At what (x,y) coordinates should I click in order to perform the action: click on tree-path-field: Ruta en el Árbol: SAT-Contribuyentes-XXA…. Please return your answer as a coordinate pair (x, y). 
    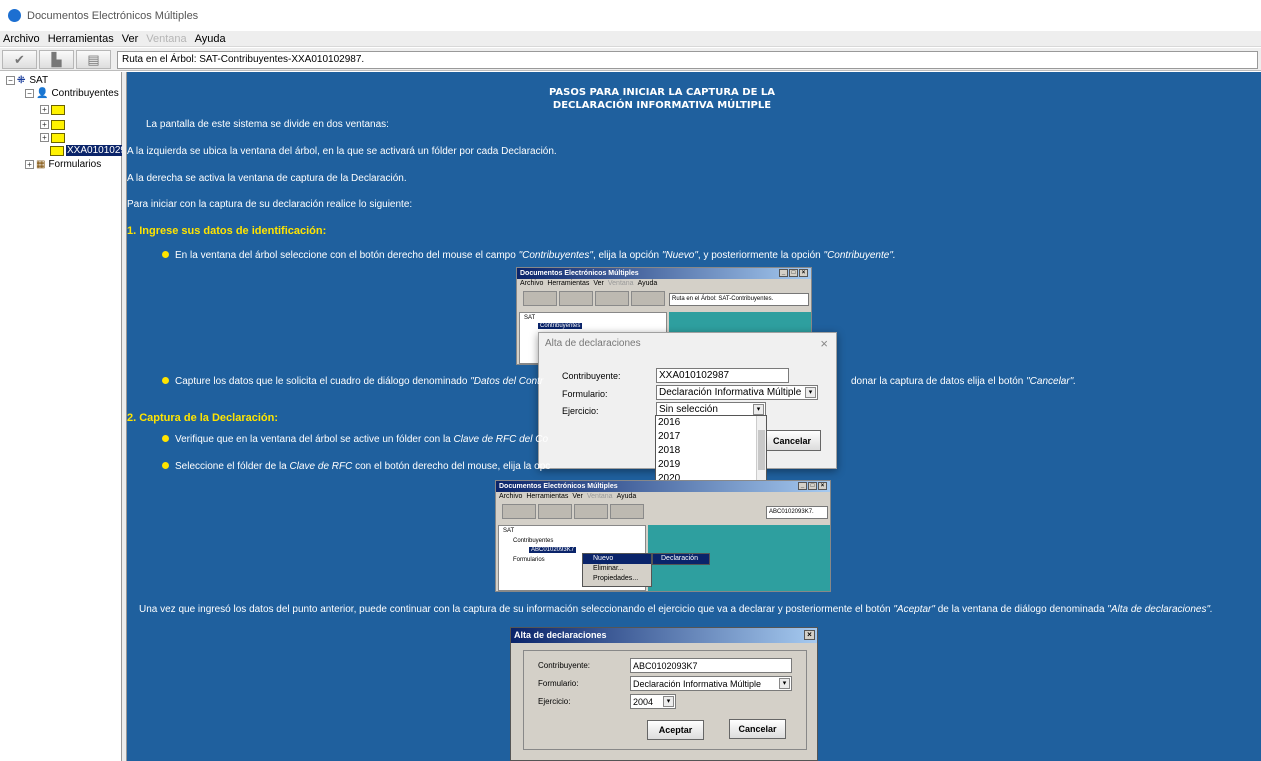
    Looking at the image, I should click on (687, 60).